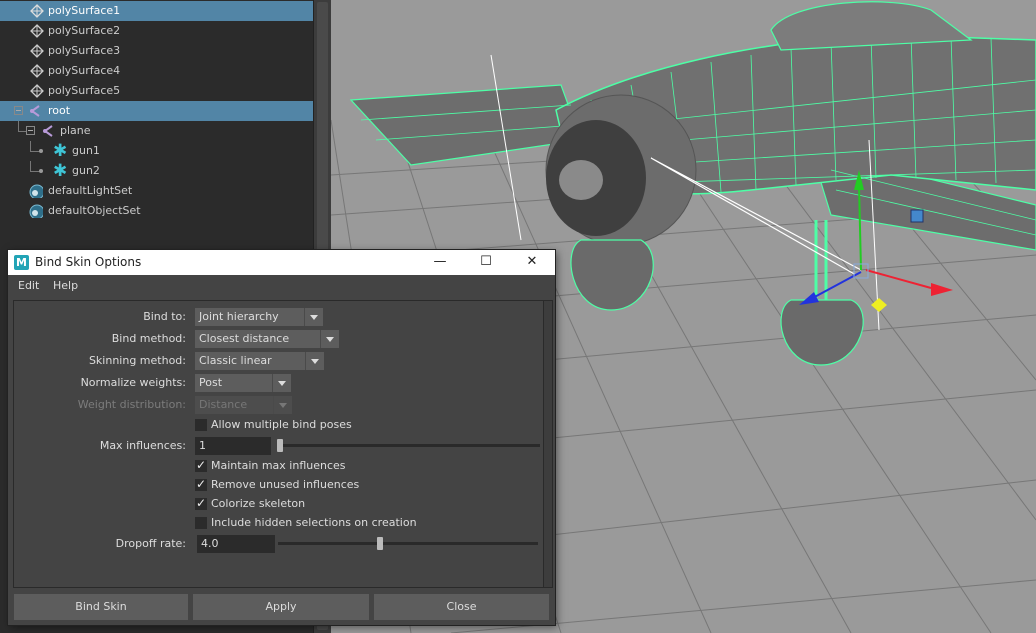 The width and height of the screenshot is (1036, 633). I want to click on outliner-item-label: defaultObjectSet, so click(94, 210).